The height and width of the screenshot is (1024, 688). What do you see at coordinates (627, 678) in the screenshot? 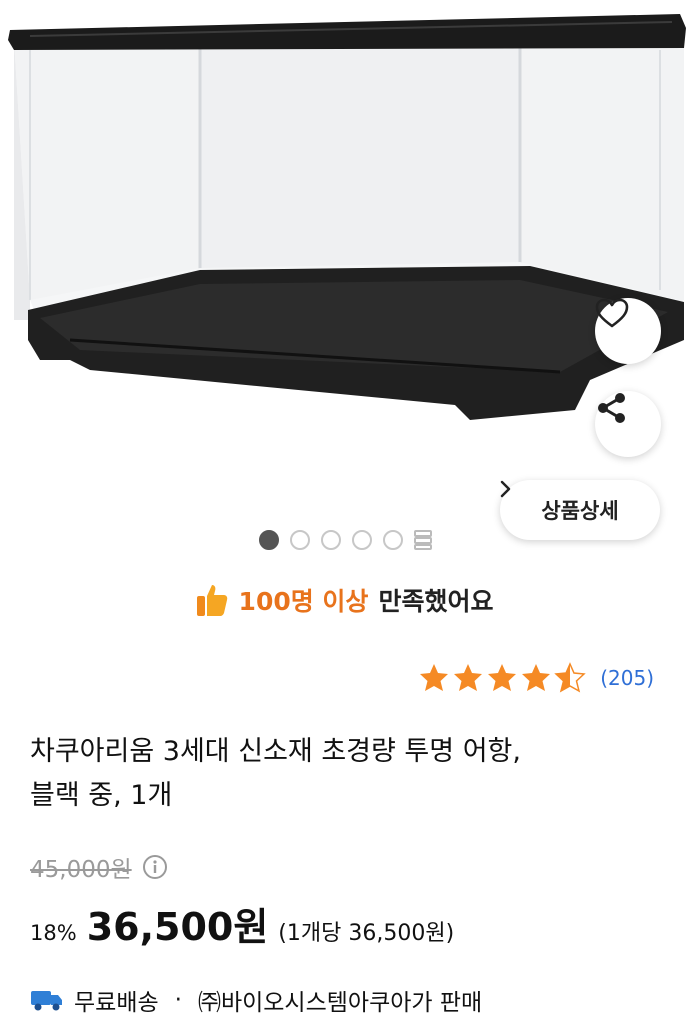
I see `review-count: (205)` at bounding box center [627, 678].